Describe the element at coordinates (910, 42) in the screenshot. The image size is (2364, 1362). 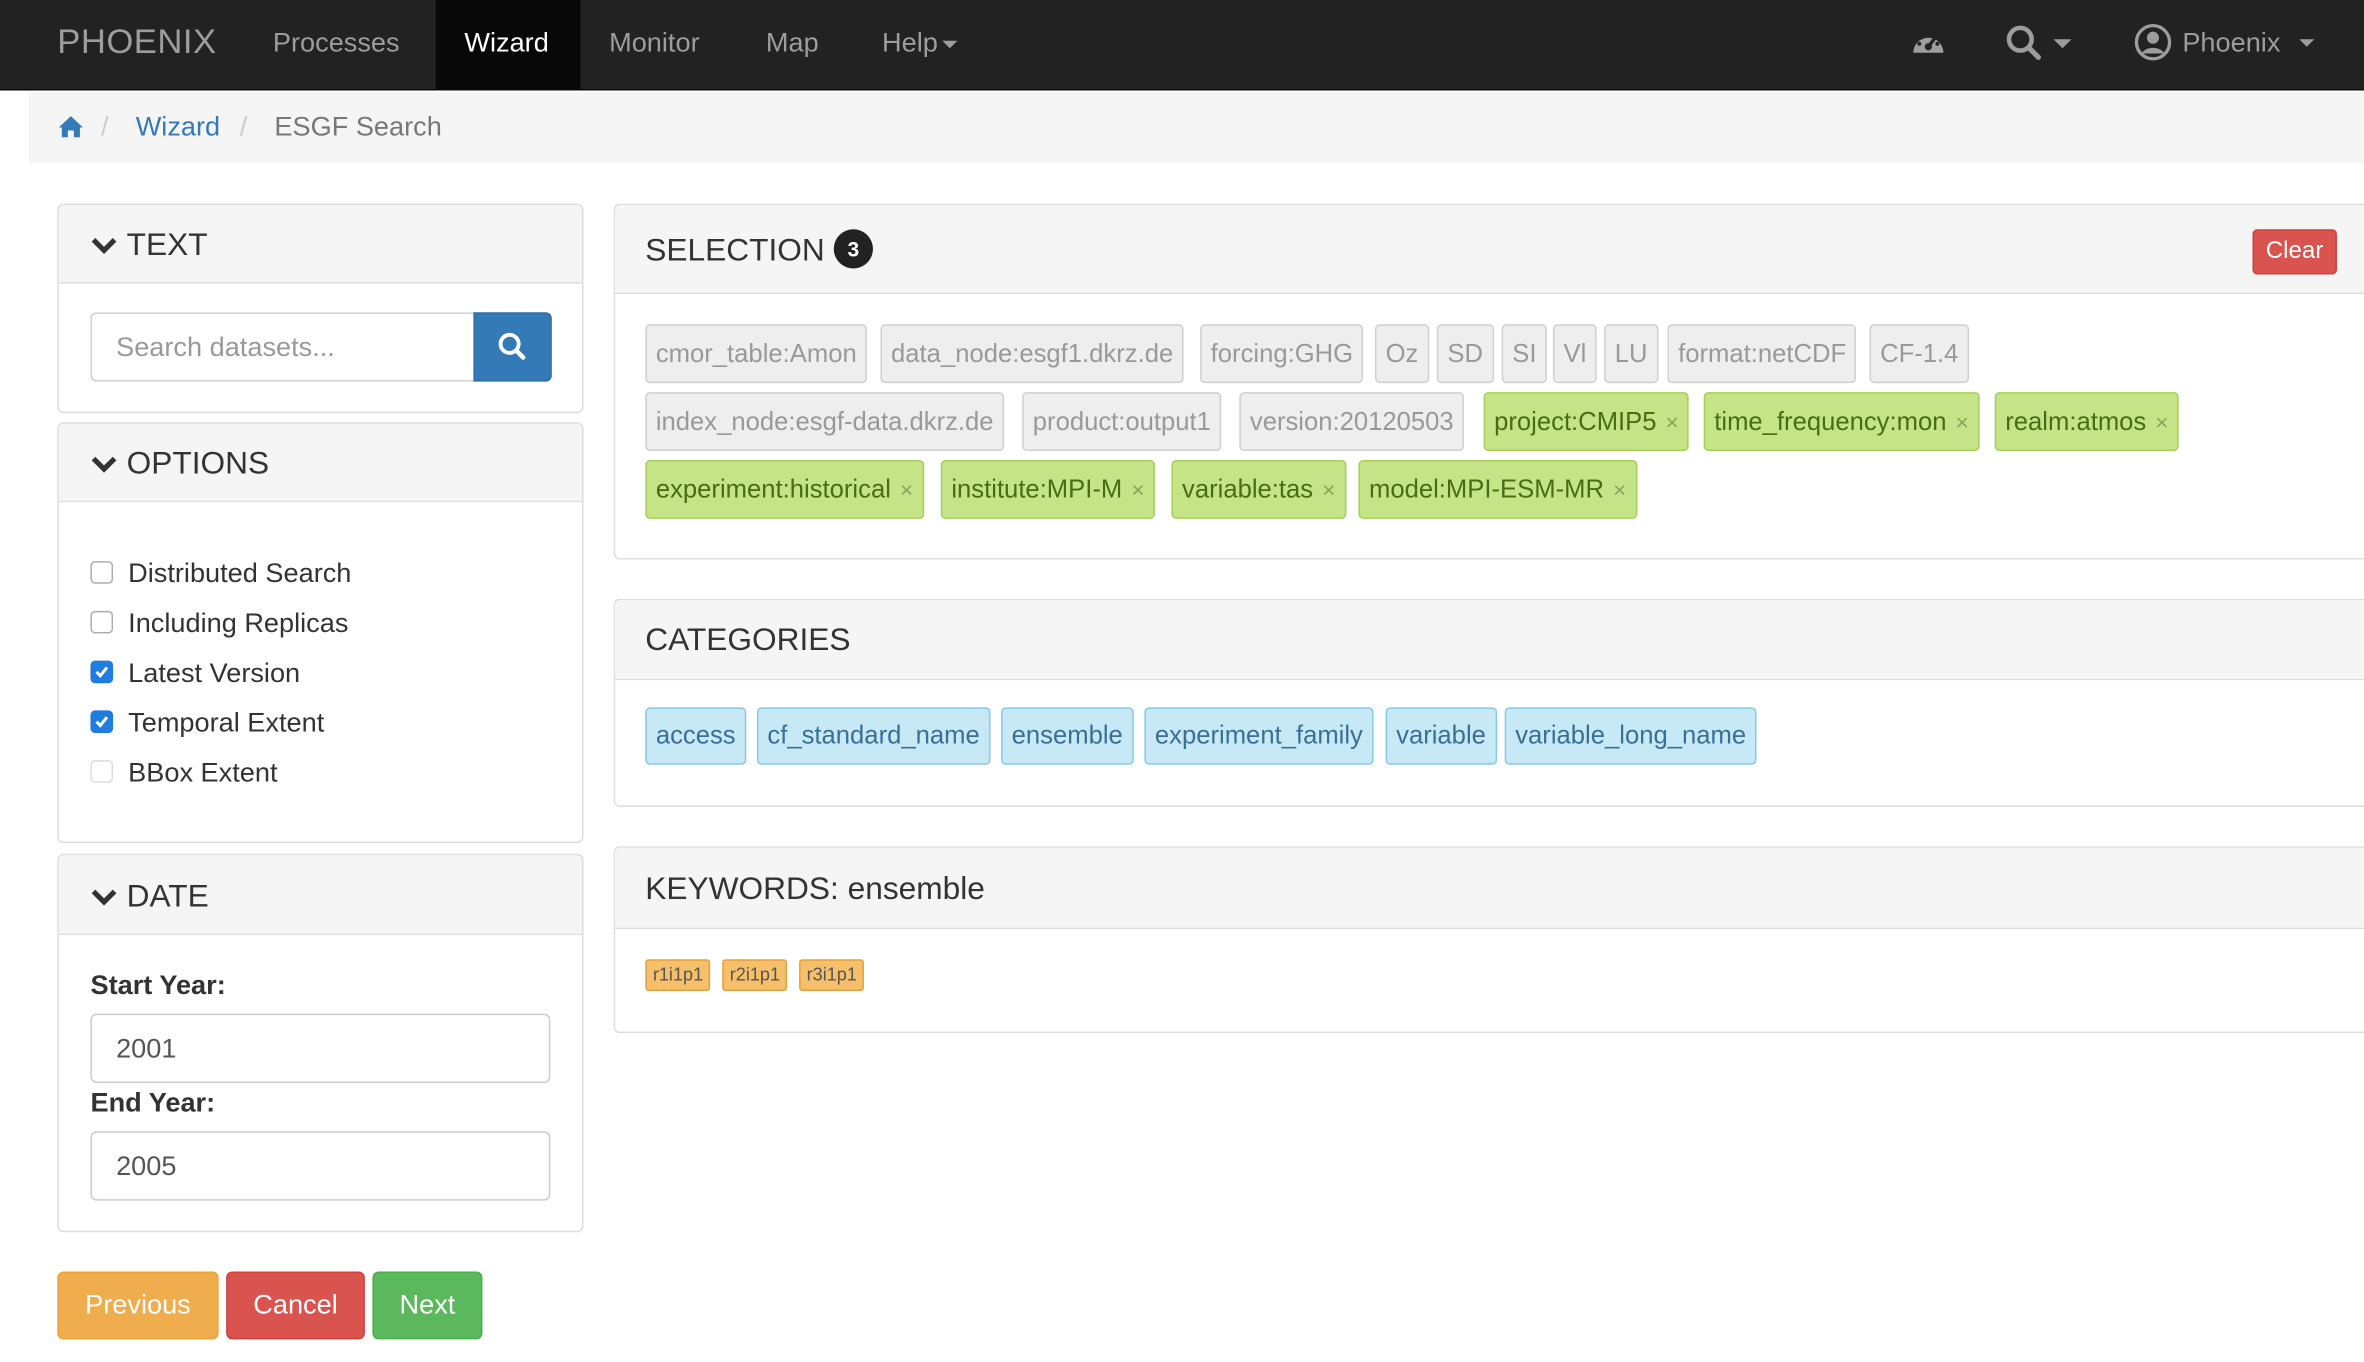
I see `nav-help-label: Help` at that location.